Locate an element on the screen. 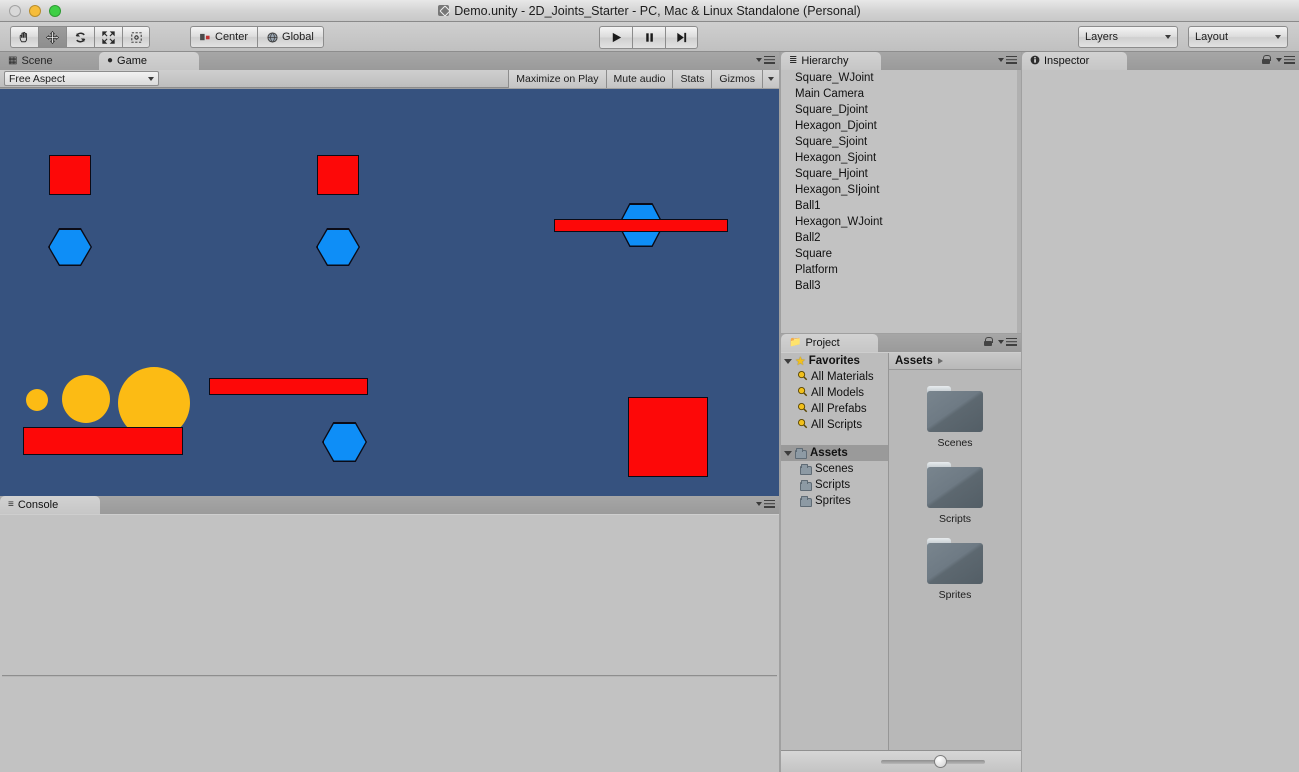 The image size is (1299, 772). play-button is located at coordinates (615, 37).